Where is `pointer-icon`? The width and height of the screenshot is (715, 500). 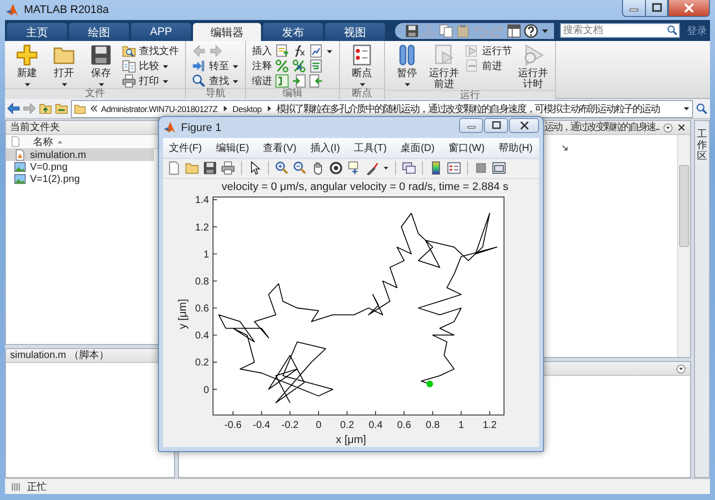 pointer-icon is located at coordinates (255, 168).